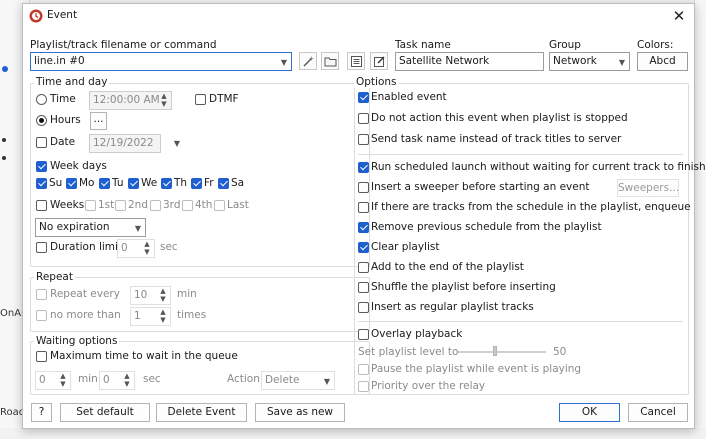  What do you see at coordinates (469, 61) in the screenshot?
I see `task-name-input: Satellite Network` at bounding box center [469, 61].